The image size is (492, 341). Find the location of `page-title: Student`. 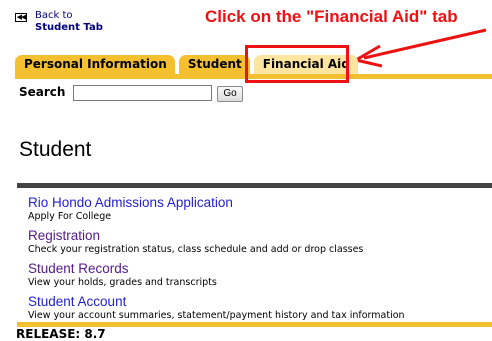

page-title: Student is located at coordinates (55, 149).